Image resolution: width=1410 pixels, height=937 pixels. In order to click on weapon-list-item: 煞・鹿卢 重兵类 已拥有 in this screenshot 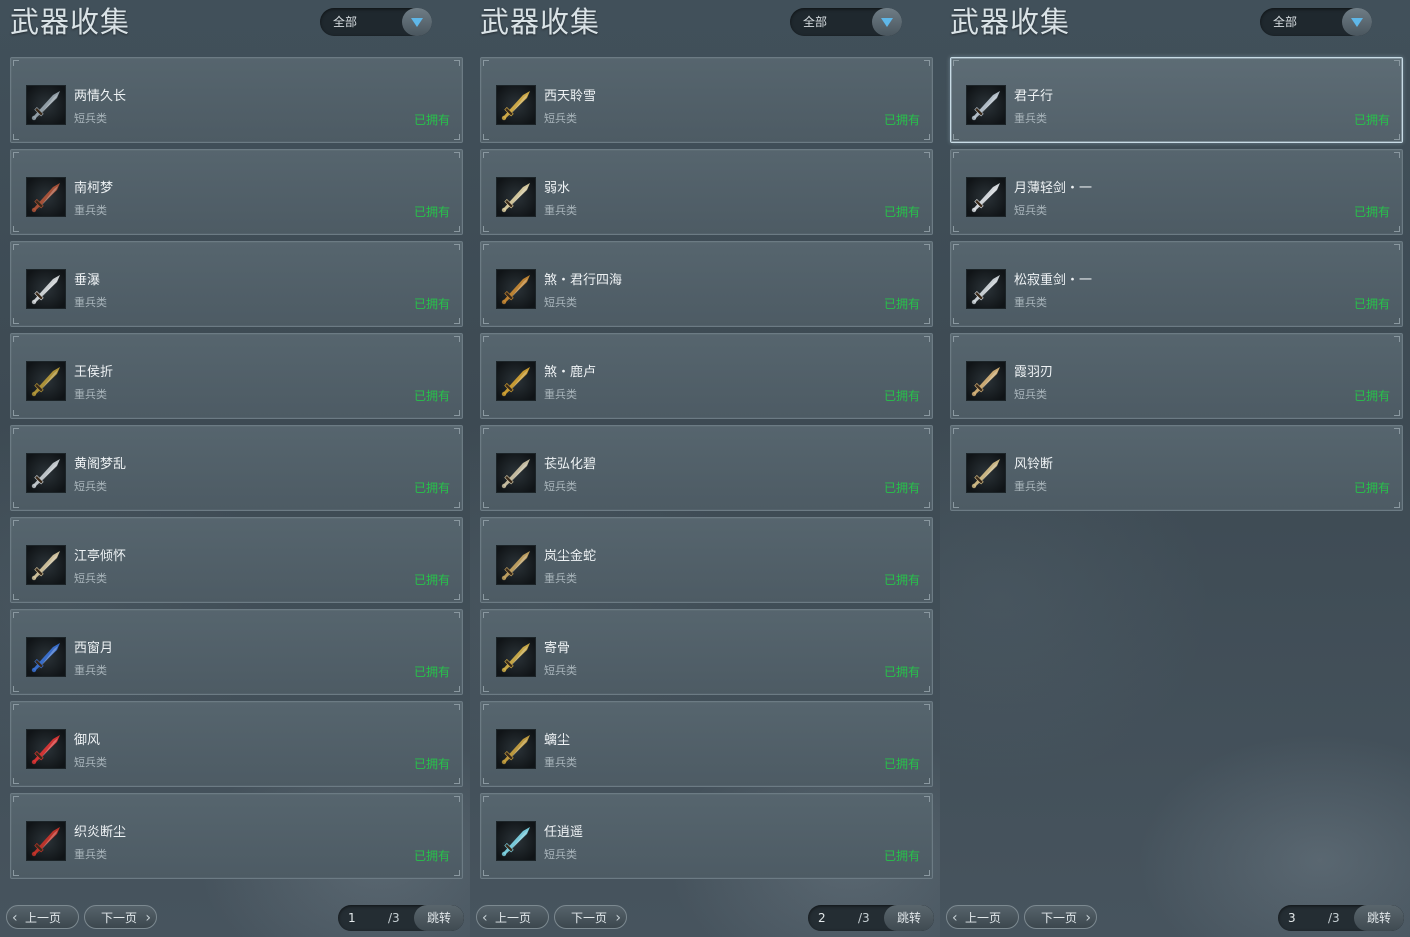, I will do `click(706, 376)`.